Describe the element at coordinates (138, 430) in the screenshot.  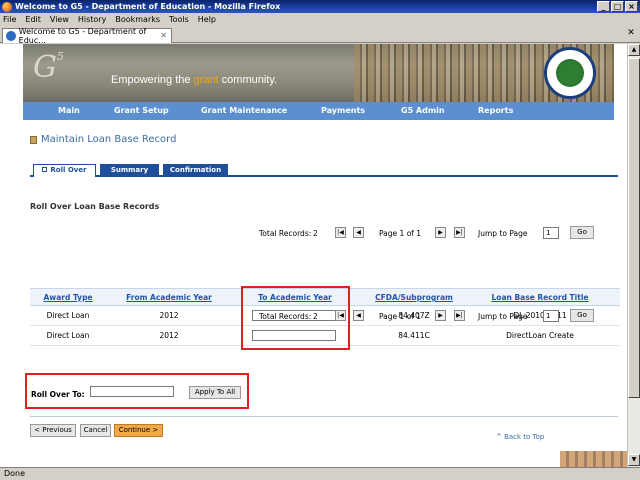
I see `continue-button: Continue >` at that location.